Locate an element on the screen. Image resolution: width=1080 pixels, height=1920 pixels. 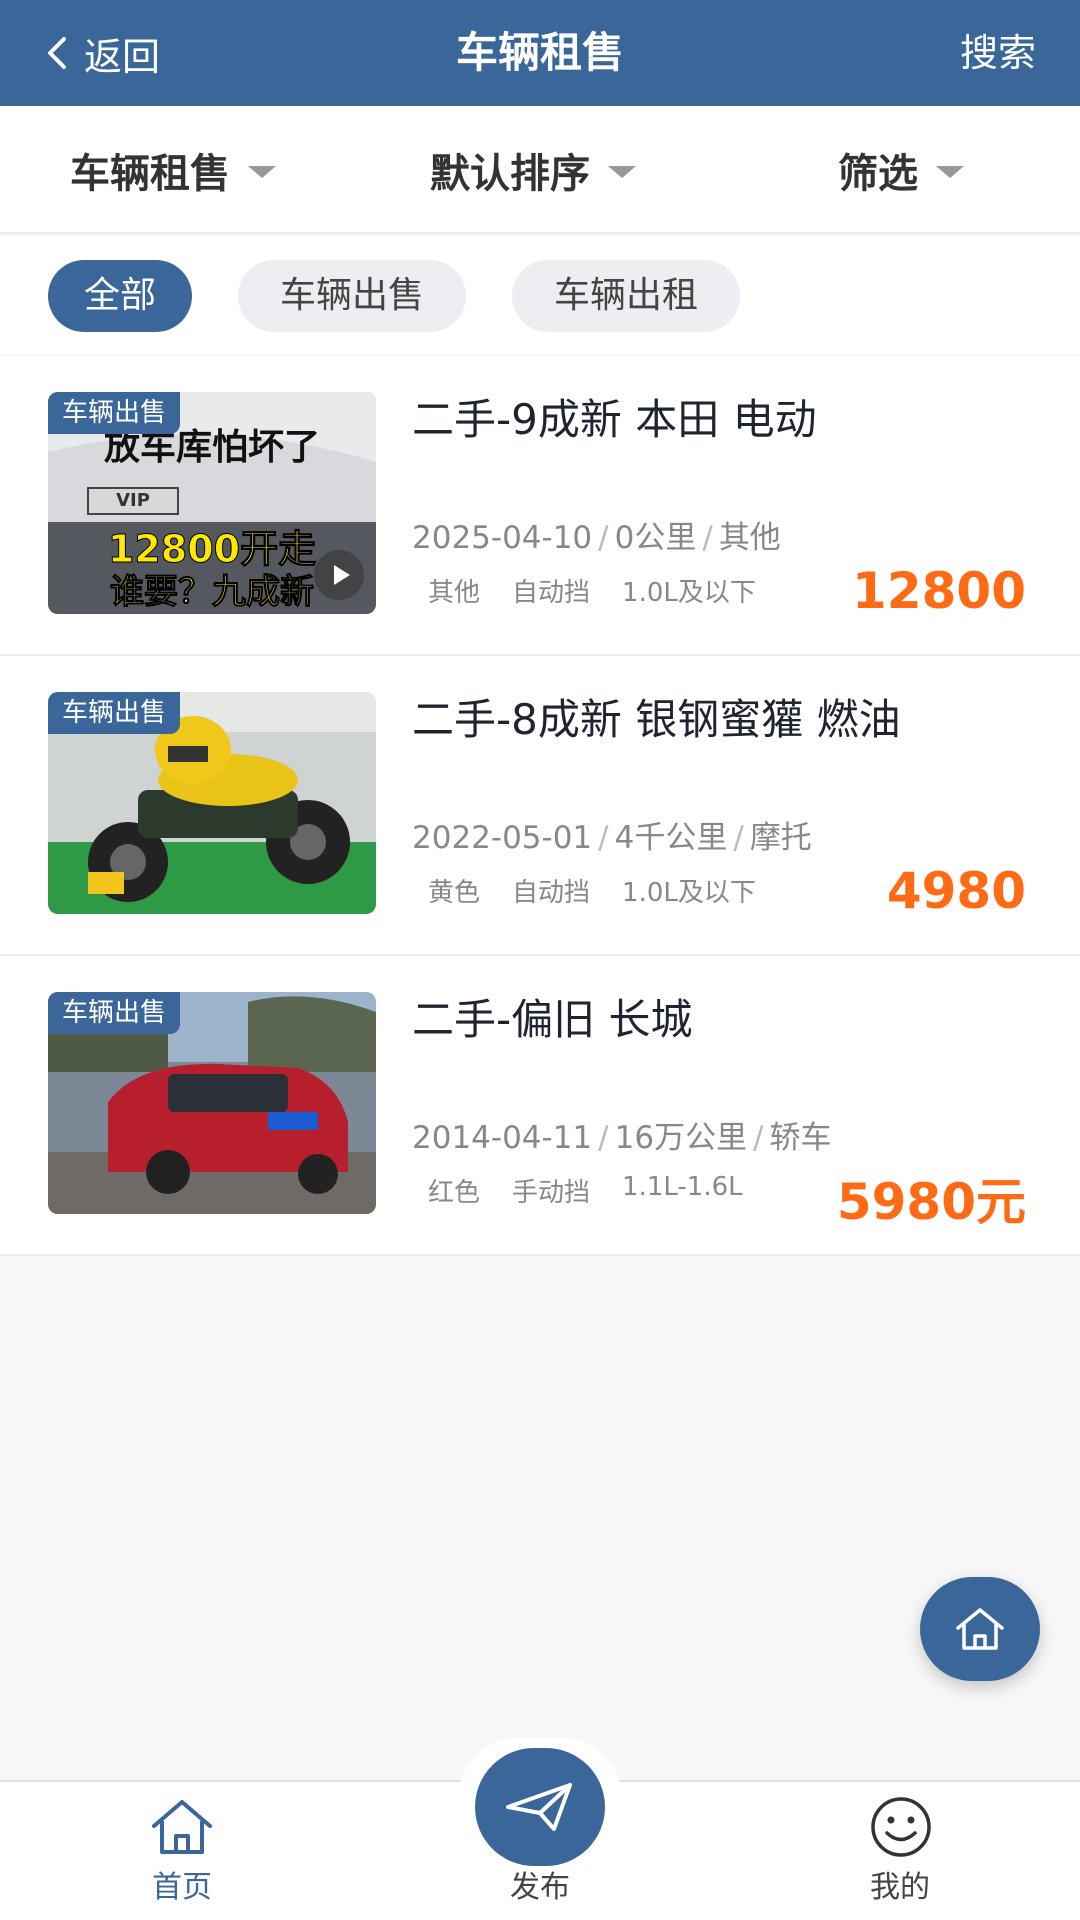
chip-for-sale: 车辆出售 is located at coordinates (352, 296).